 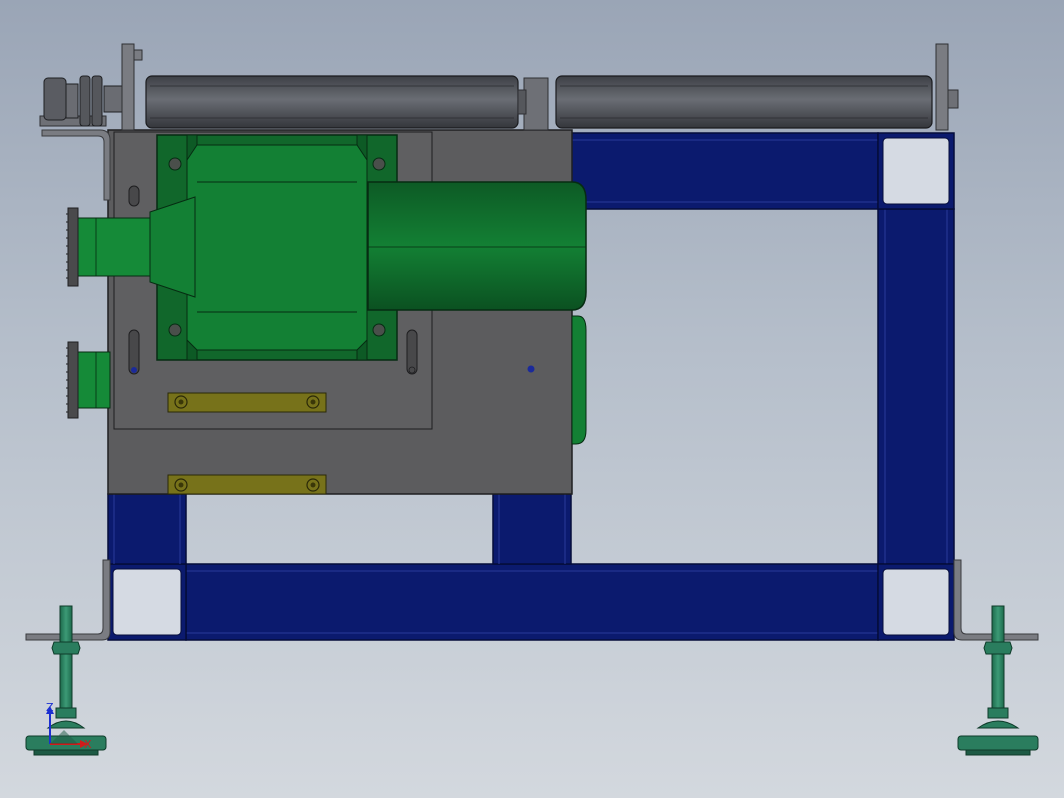 I want to click on frame-right-post, so click(x=916, y=386).